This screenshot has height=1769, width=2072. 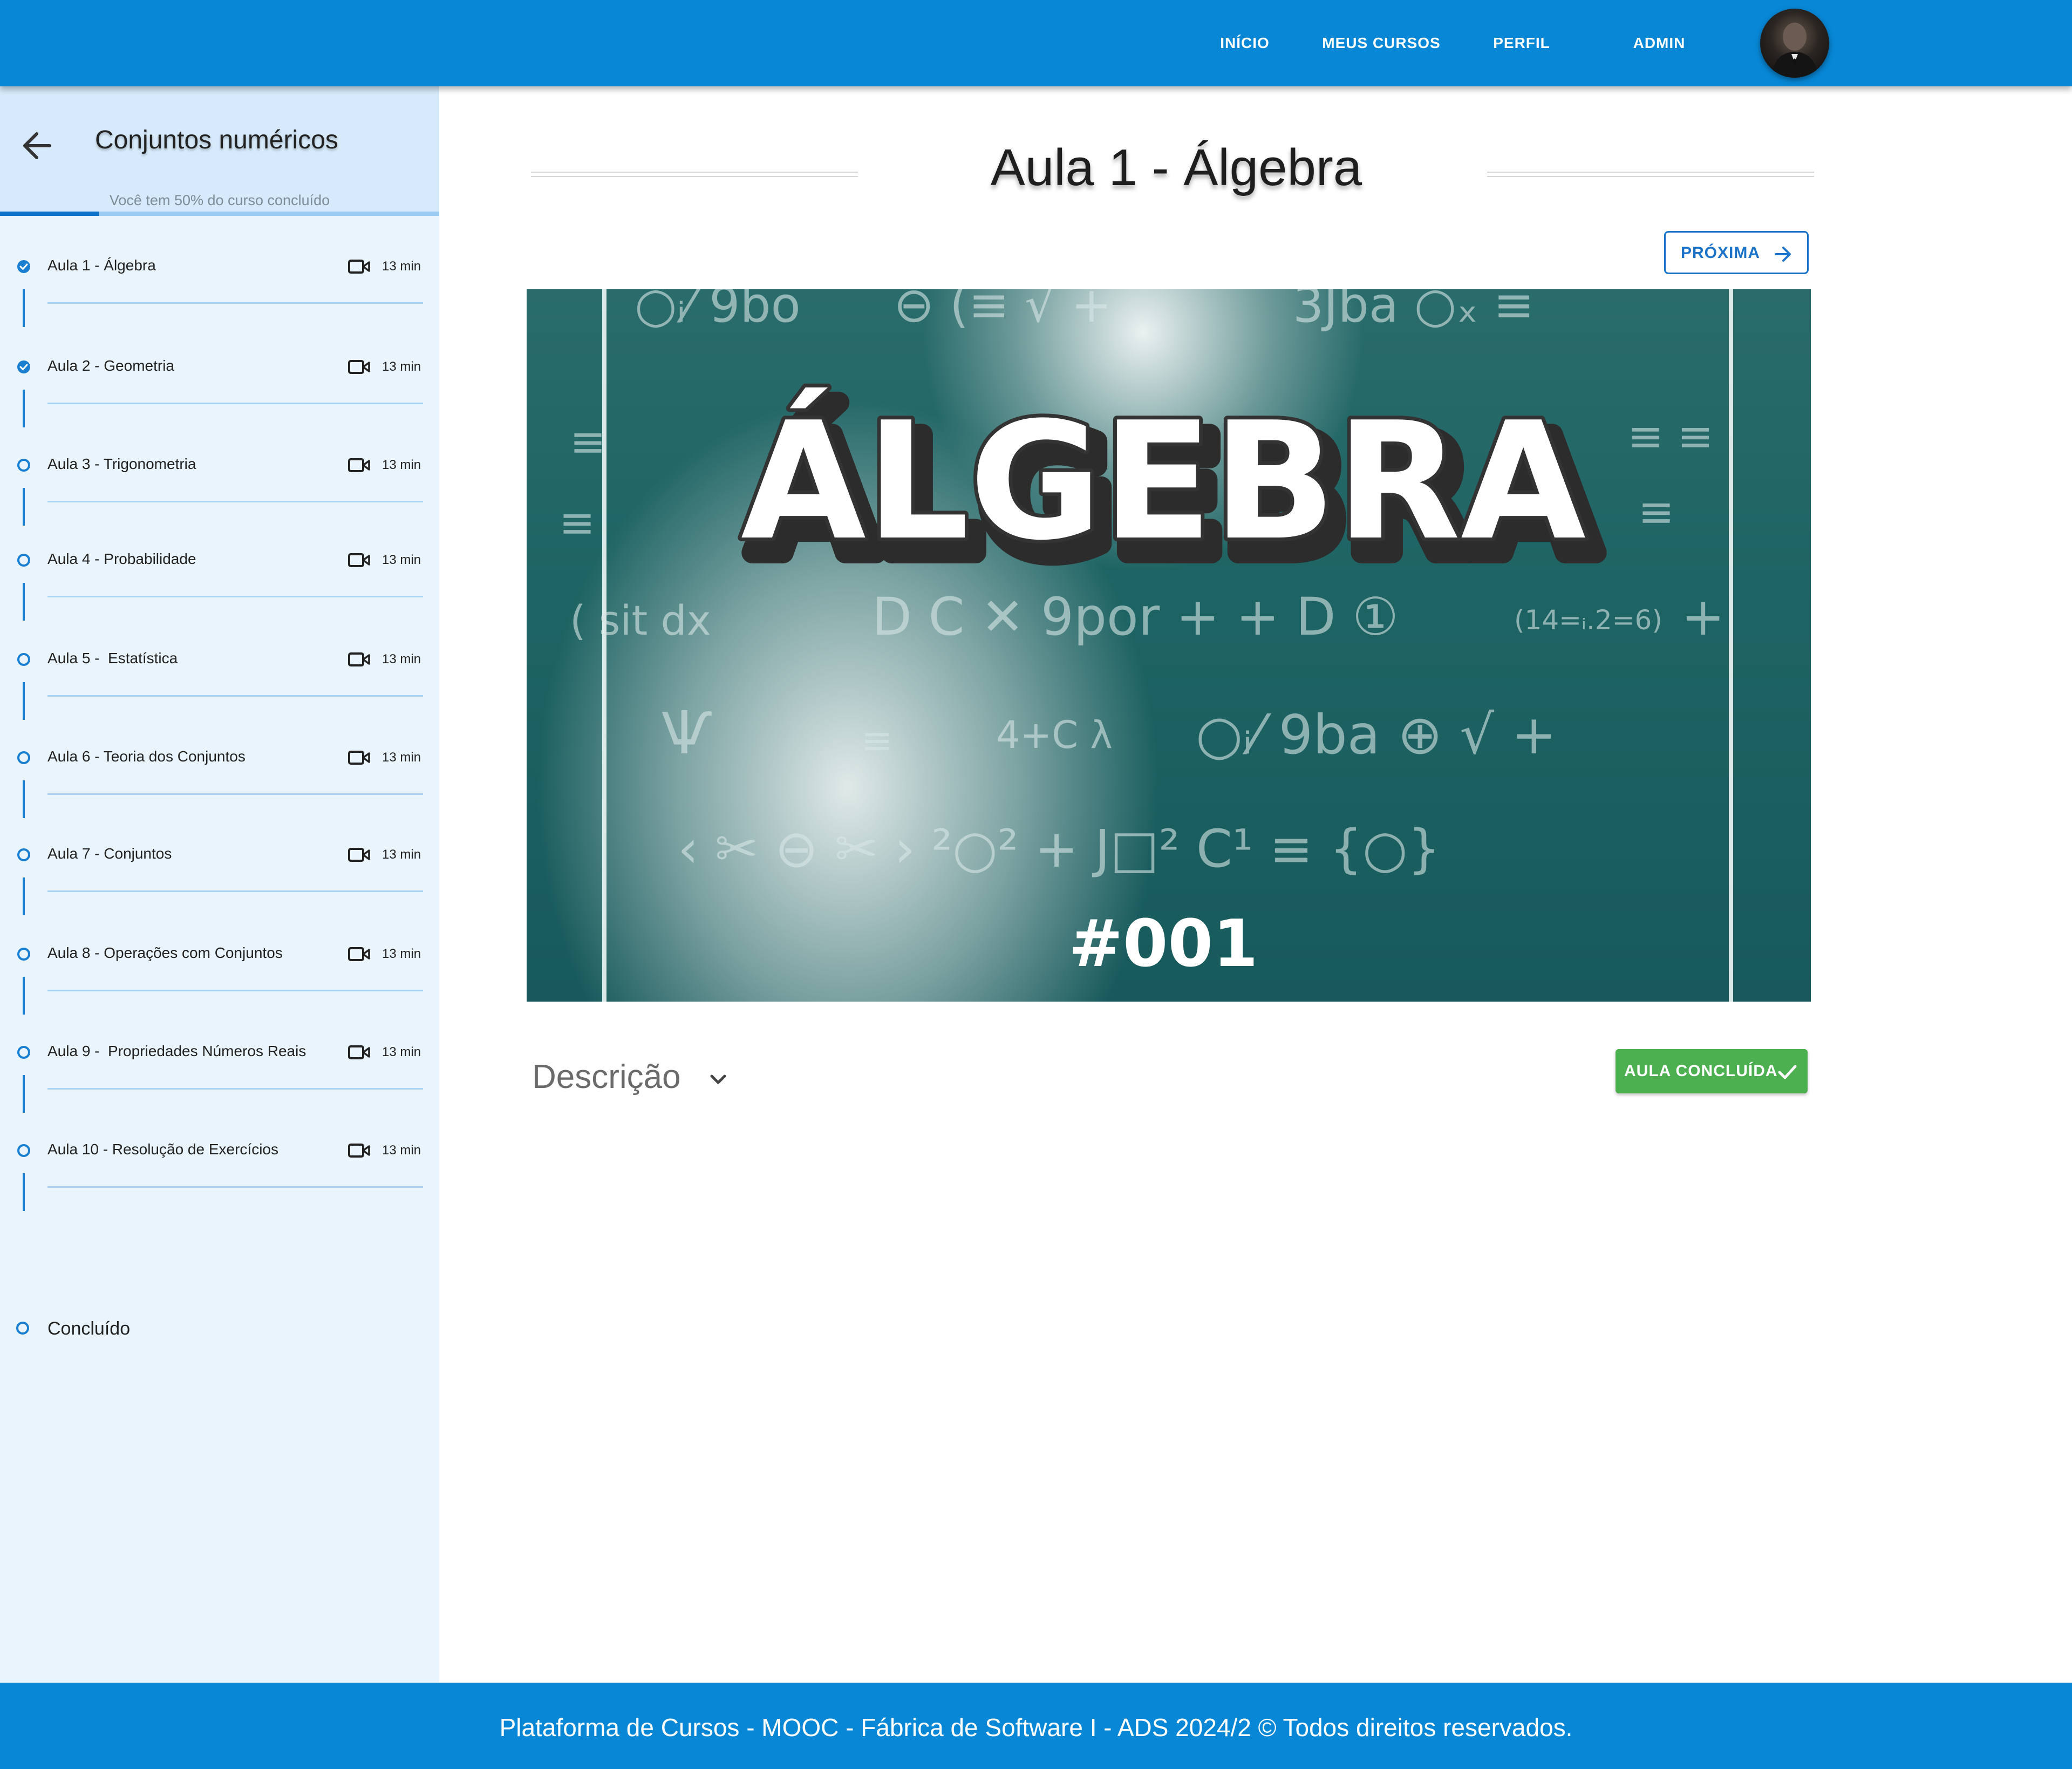 I want to click on nav-admin: ADMIN, so click(x=1659, y=43).